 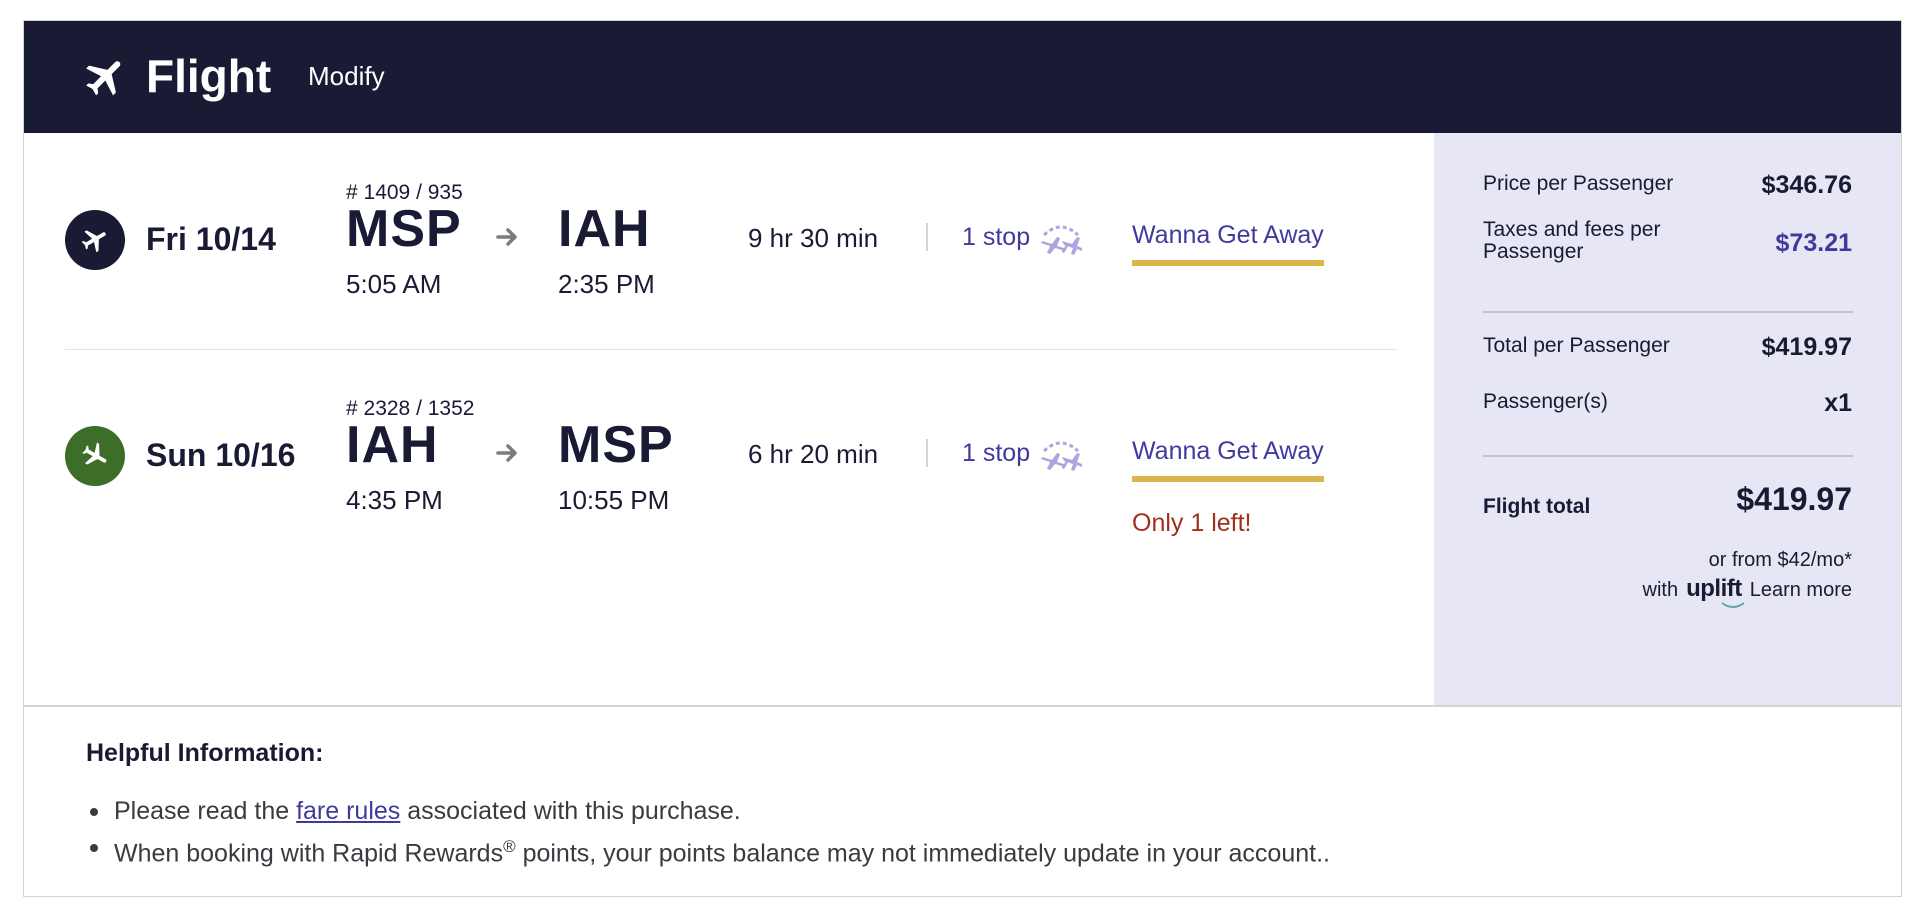 What do you see at coordinates (1533, 251) in the screenshot?
I see `taxes-label-line2: Passenger` at bounding box center [1533, 251].